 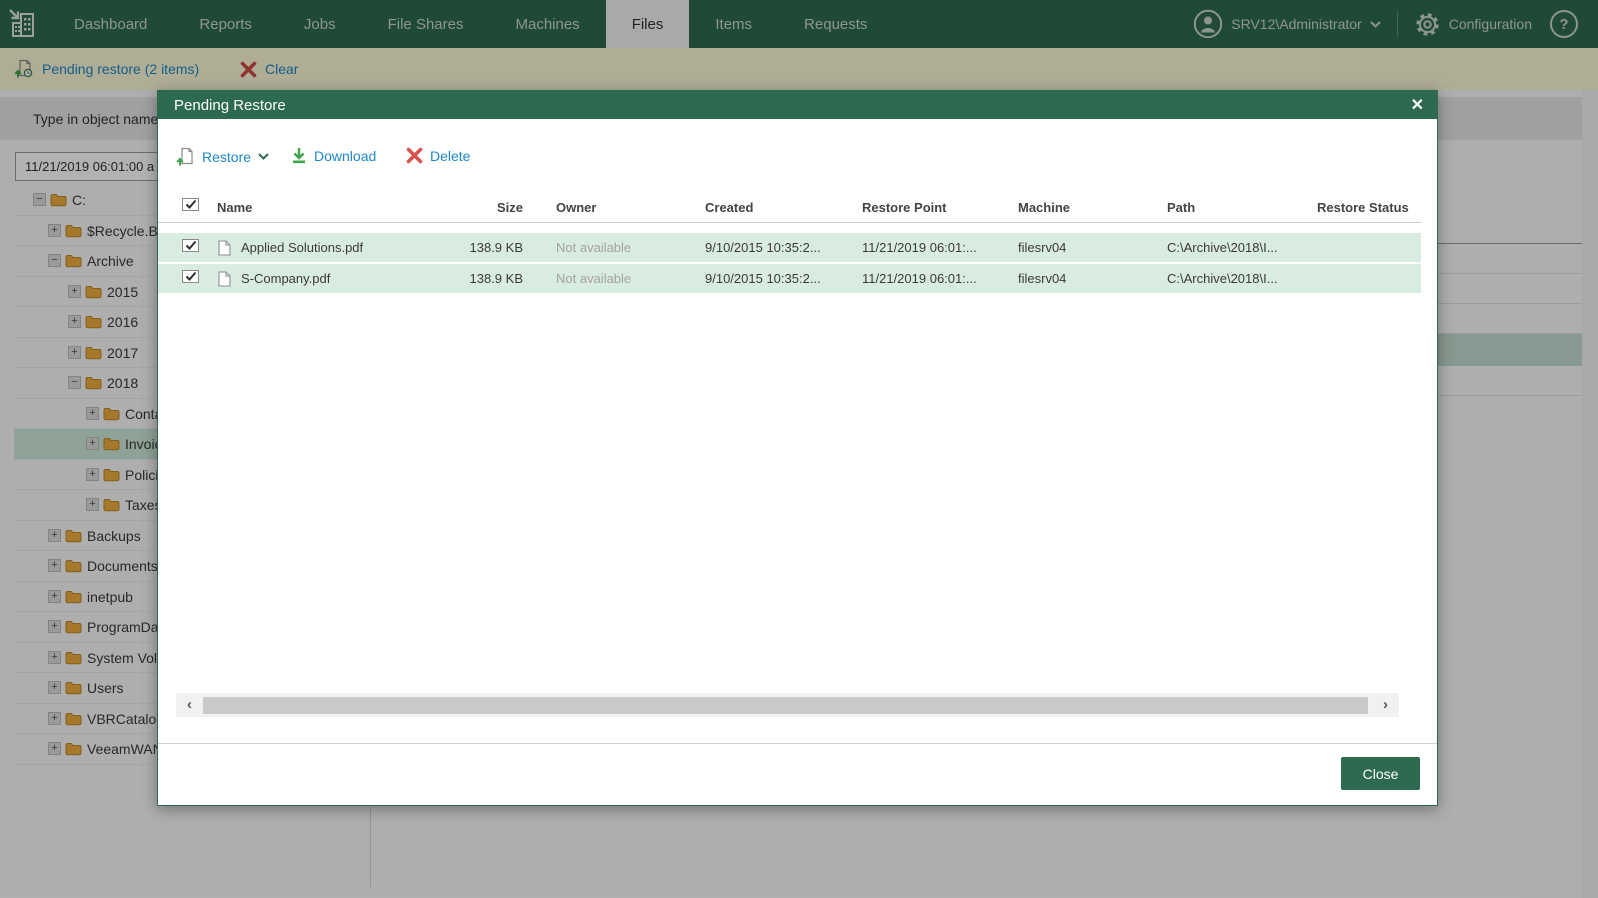 What do you see at coordinates (729, 207) in the screenshot?
I see `column-header-created: Created` at bounding box center [729, 207].